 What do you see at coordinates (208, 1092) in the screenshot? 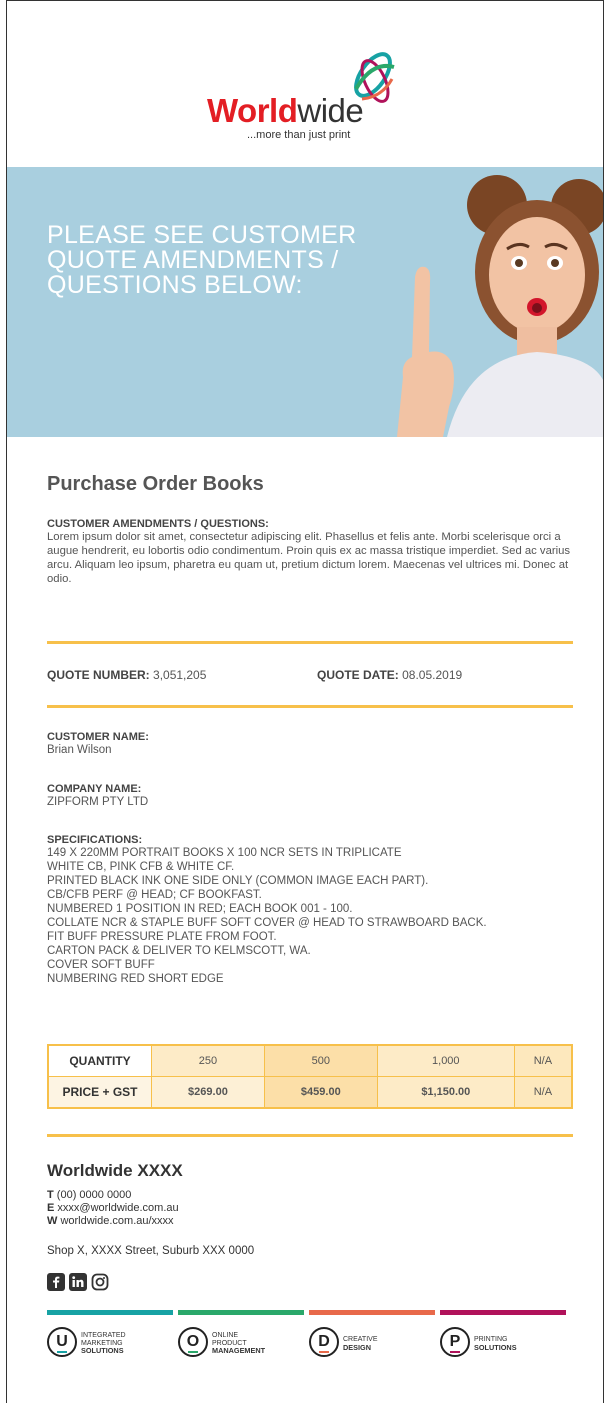
I see `price-cell: $269.00` at bounding box center [208, 1092].